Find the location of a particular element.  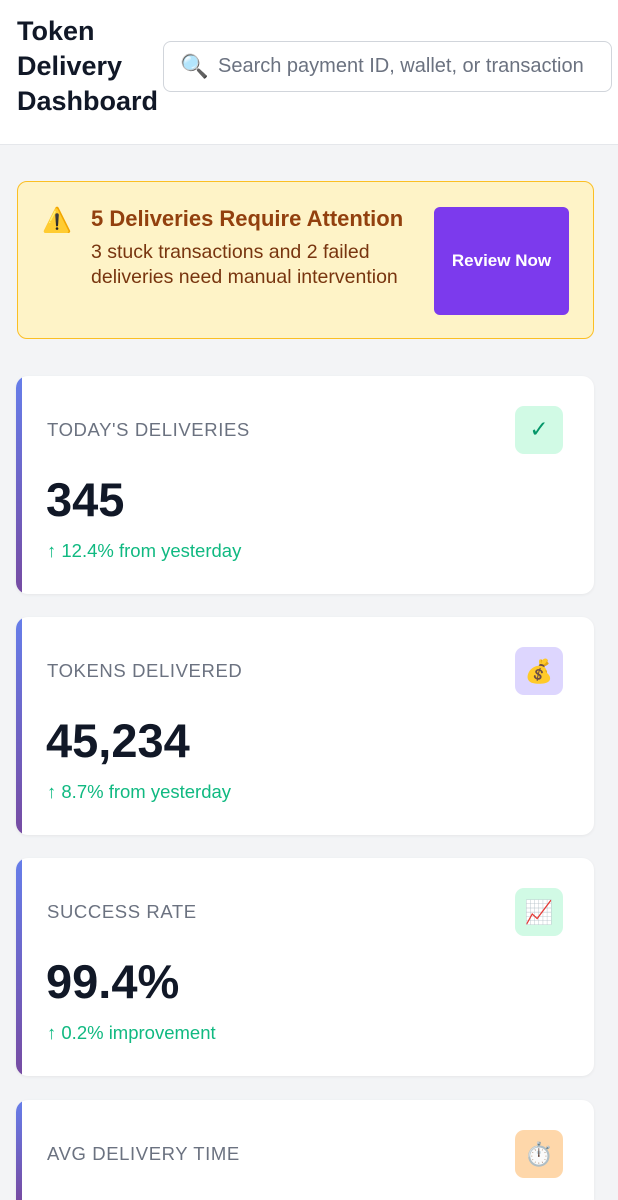

stat-value: 345 is located at coordinates (85, 499).